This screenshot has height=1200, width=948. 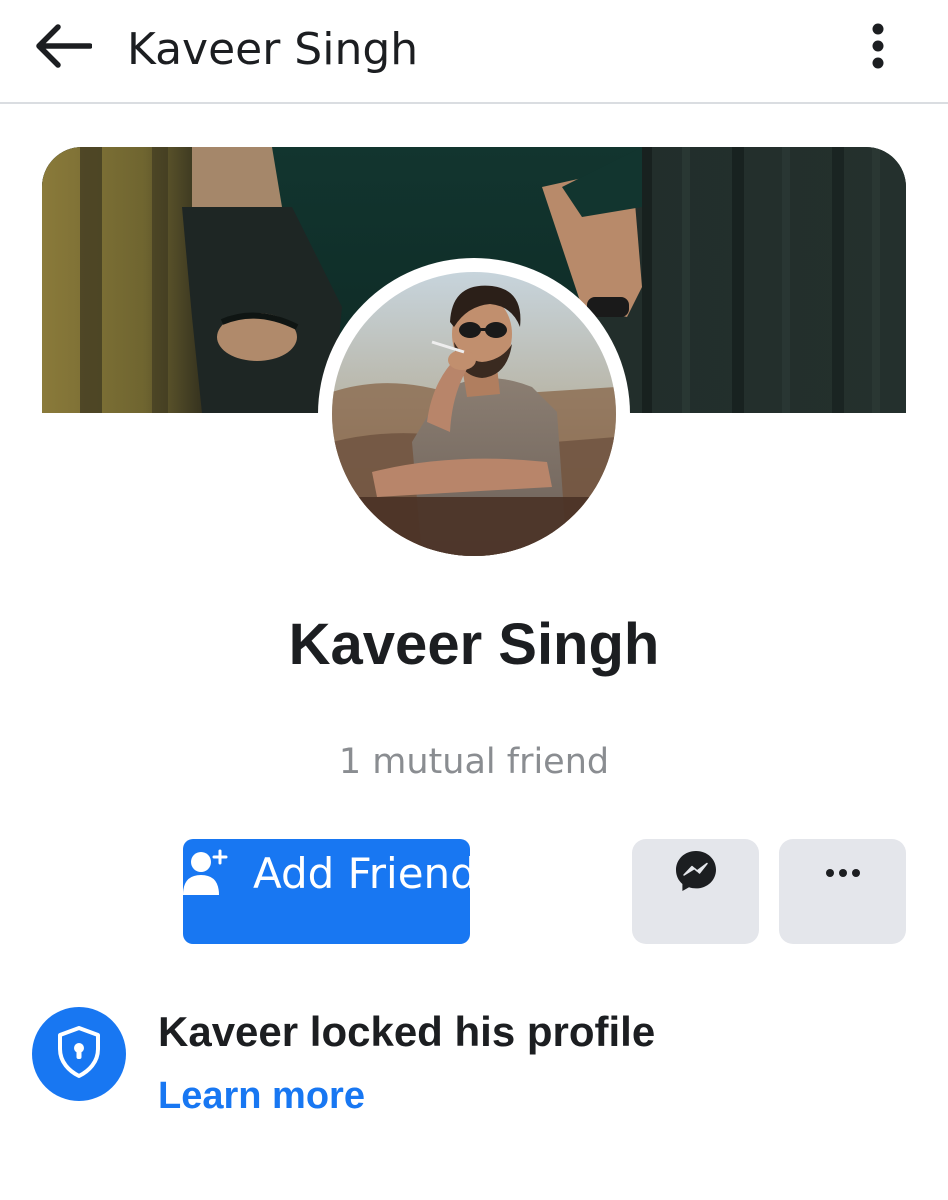 I want to click on more-options-button, so click(x=842, y=891).